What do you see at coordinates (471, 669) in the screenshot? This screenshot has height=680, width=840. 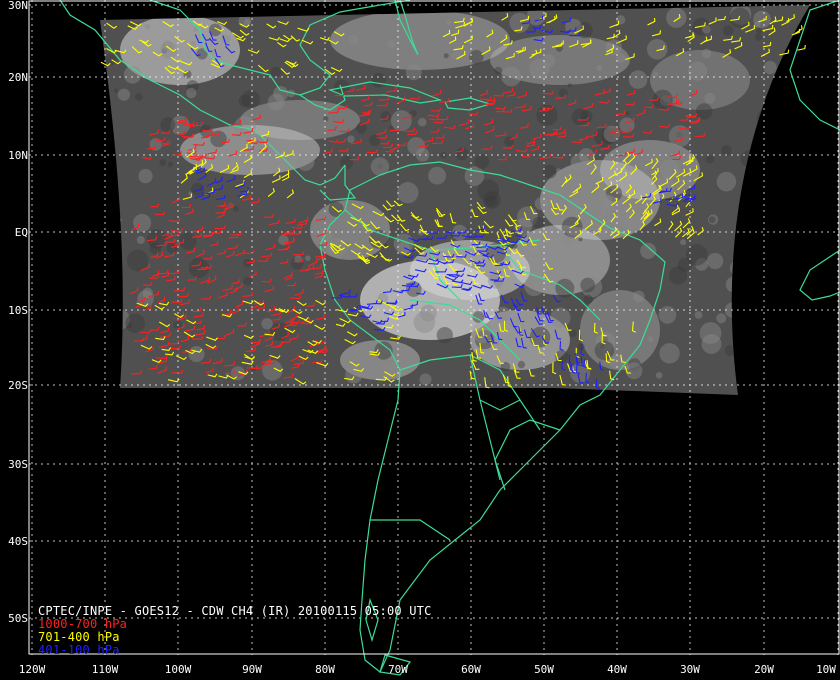 I see `lon-label-60w: 60W` at bounding box center [471, 669].